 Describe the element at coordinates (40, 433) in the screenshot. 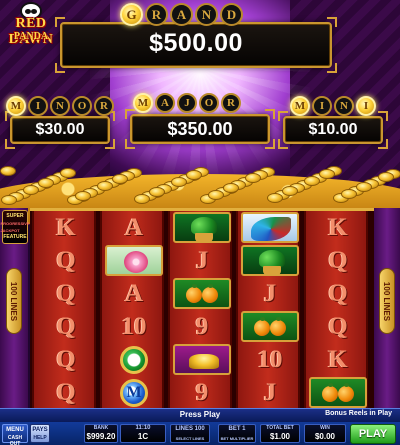

I see `pays-help-button: PAYS HELP` at that location.